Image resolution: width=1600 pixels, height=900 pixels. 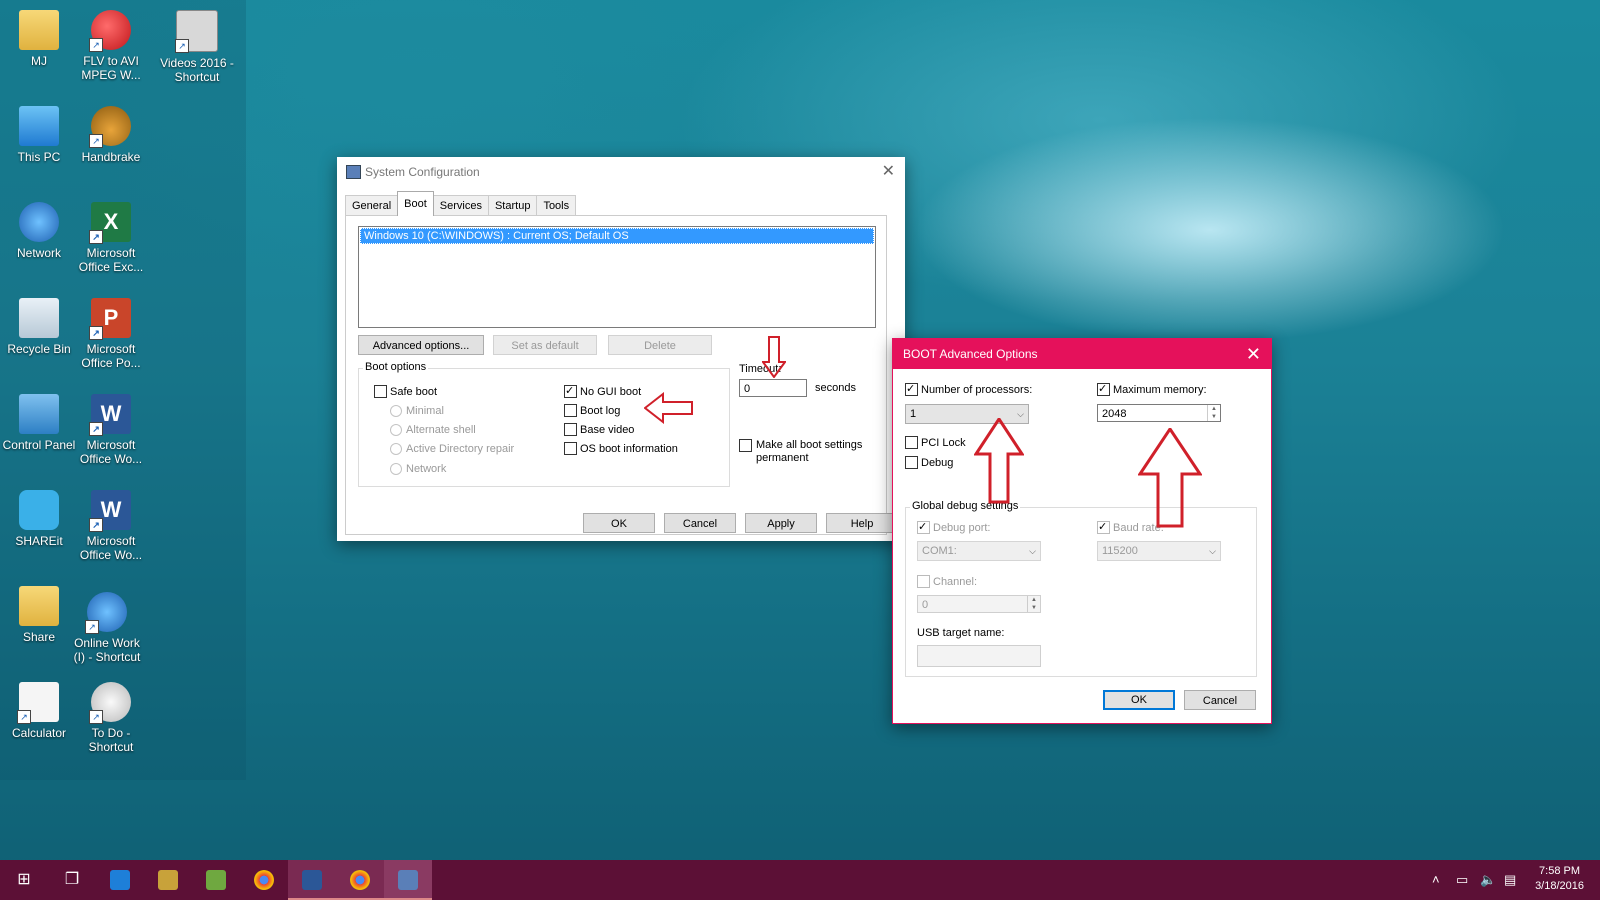 I want to click on word-icon, so click(x=312, y=879).